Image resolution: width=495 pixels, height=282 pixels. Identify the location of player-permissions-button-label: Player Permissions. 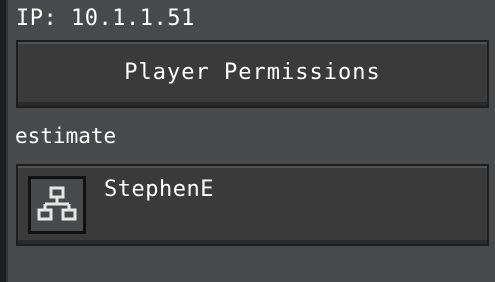
(252, 72).